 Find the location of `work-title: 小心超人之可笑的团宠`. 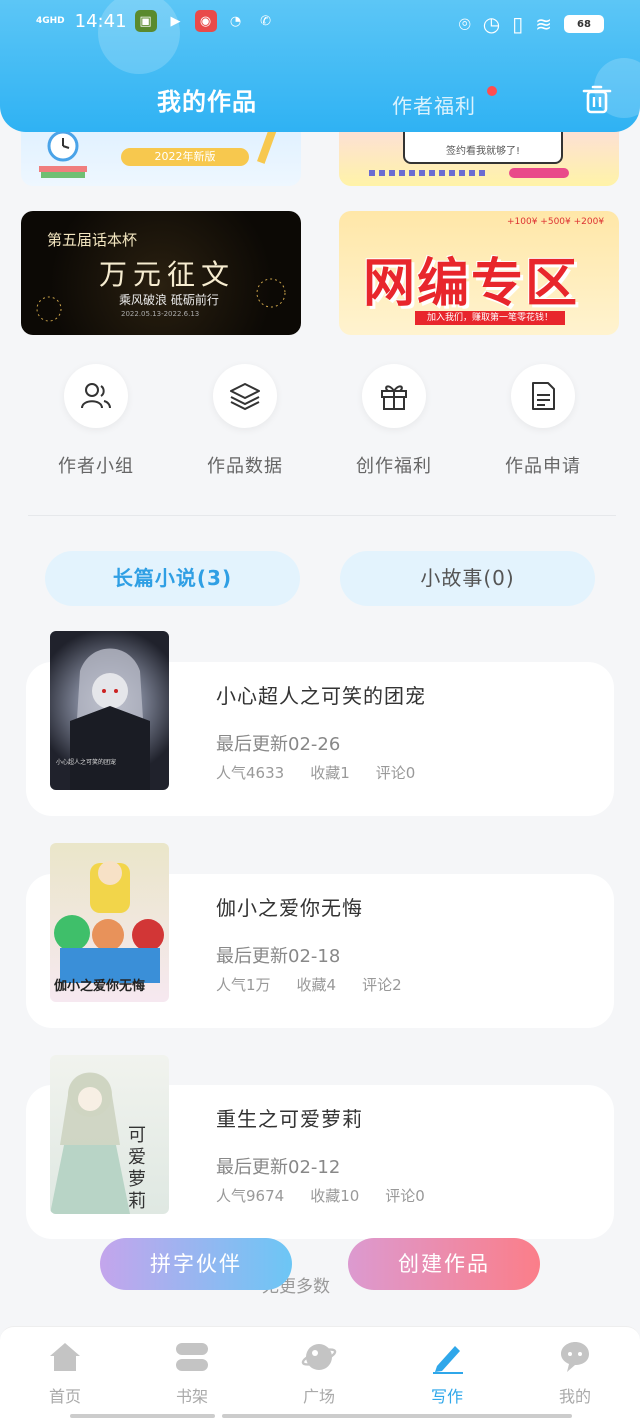

work-title: 小心超人之可笑的团宠 is located at coordinates (321, 696).